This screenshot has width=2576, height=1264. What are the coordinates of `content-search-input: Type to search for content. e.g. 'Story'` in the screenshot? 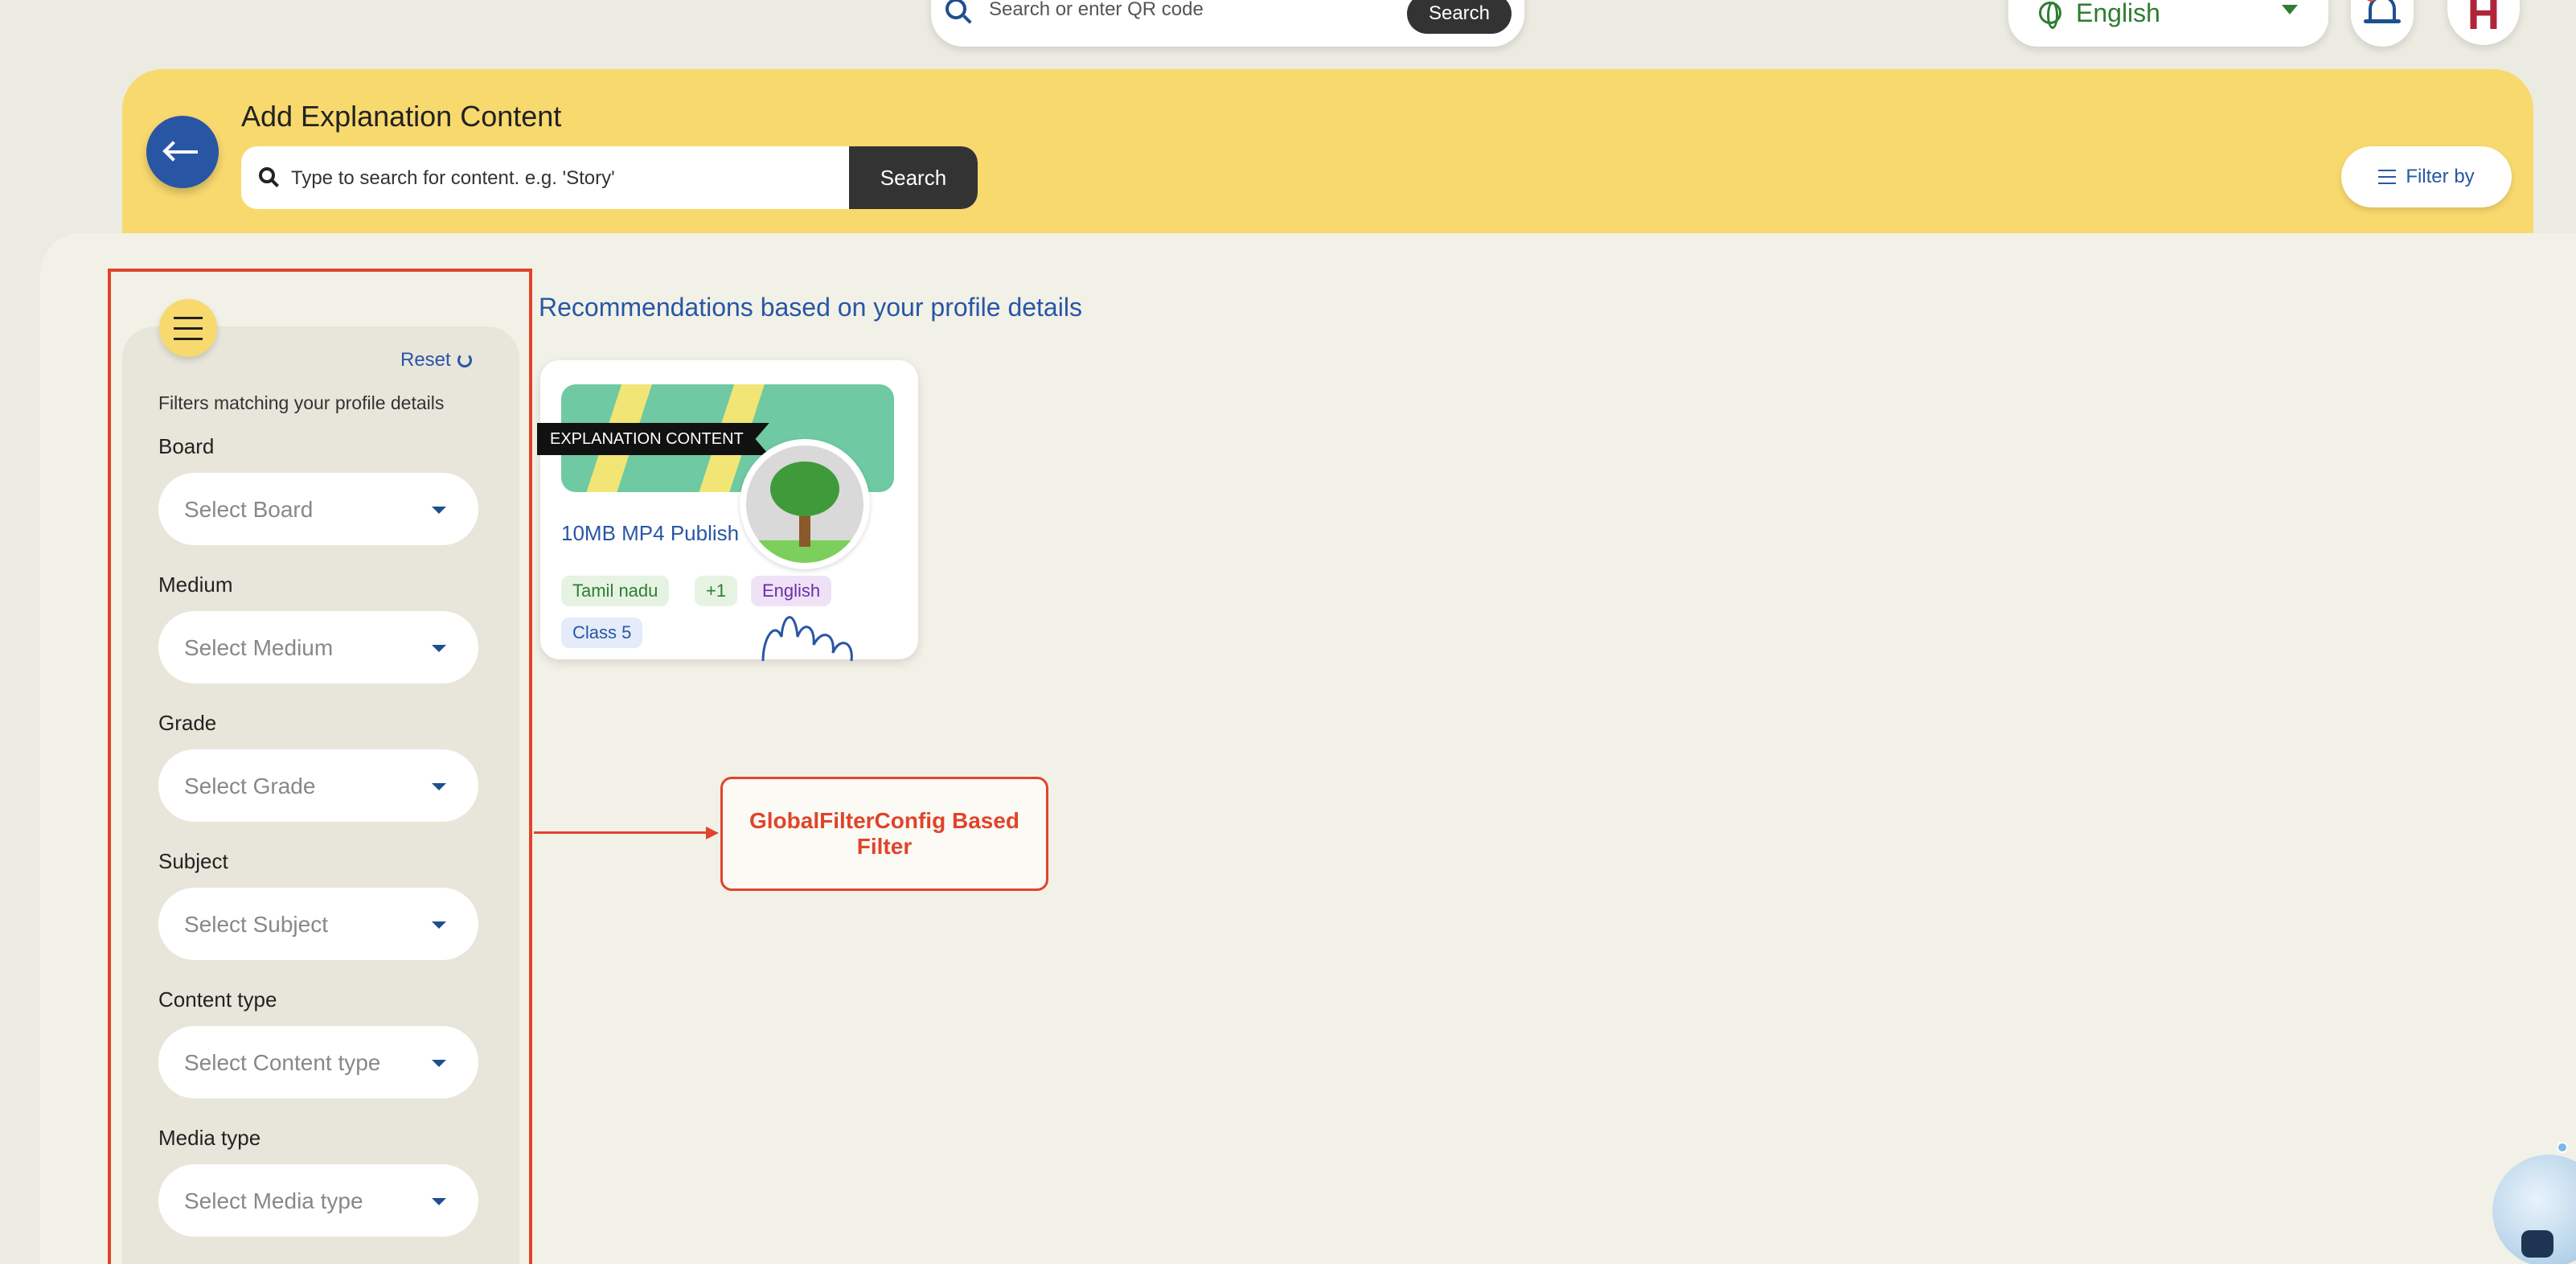 It's located at (453, 178).